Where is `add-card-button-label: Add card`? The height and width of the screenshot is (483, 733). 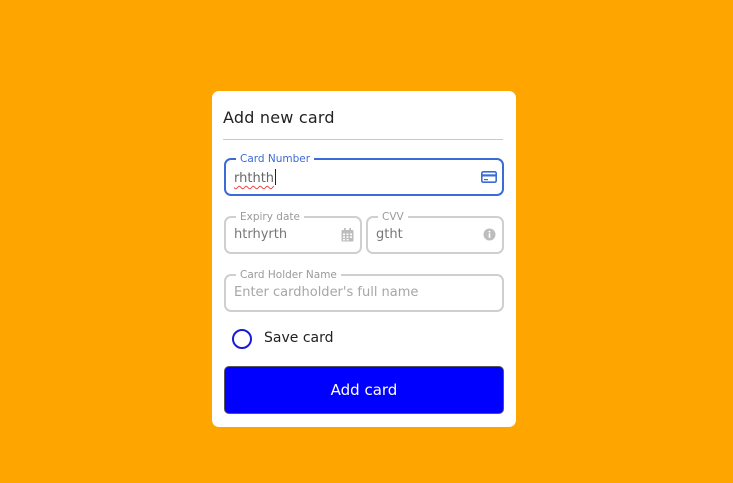 add-card-button-label: Add card is located at coordinates (364, 390).